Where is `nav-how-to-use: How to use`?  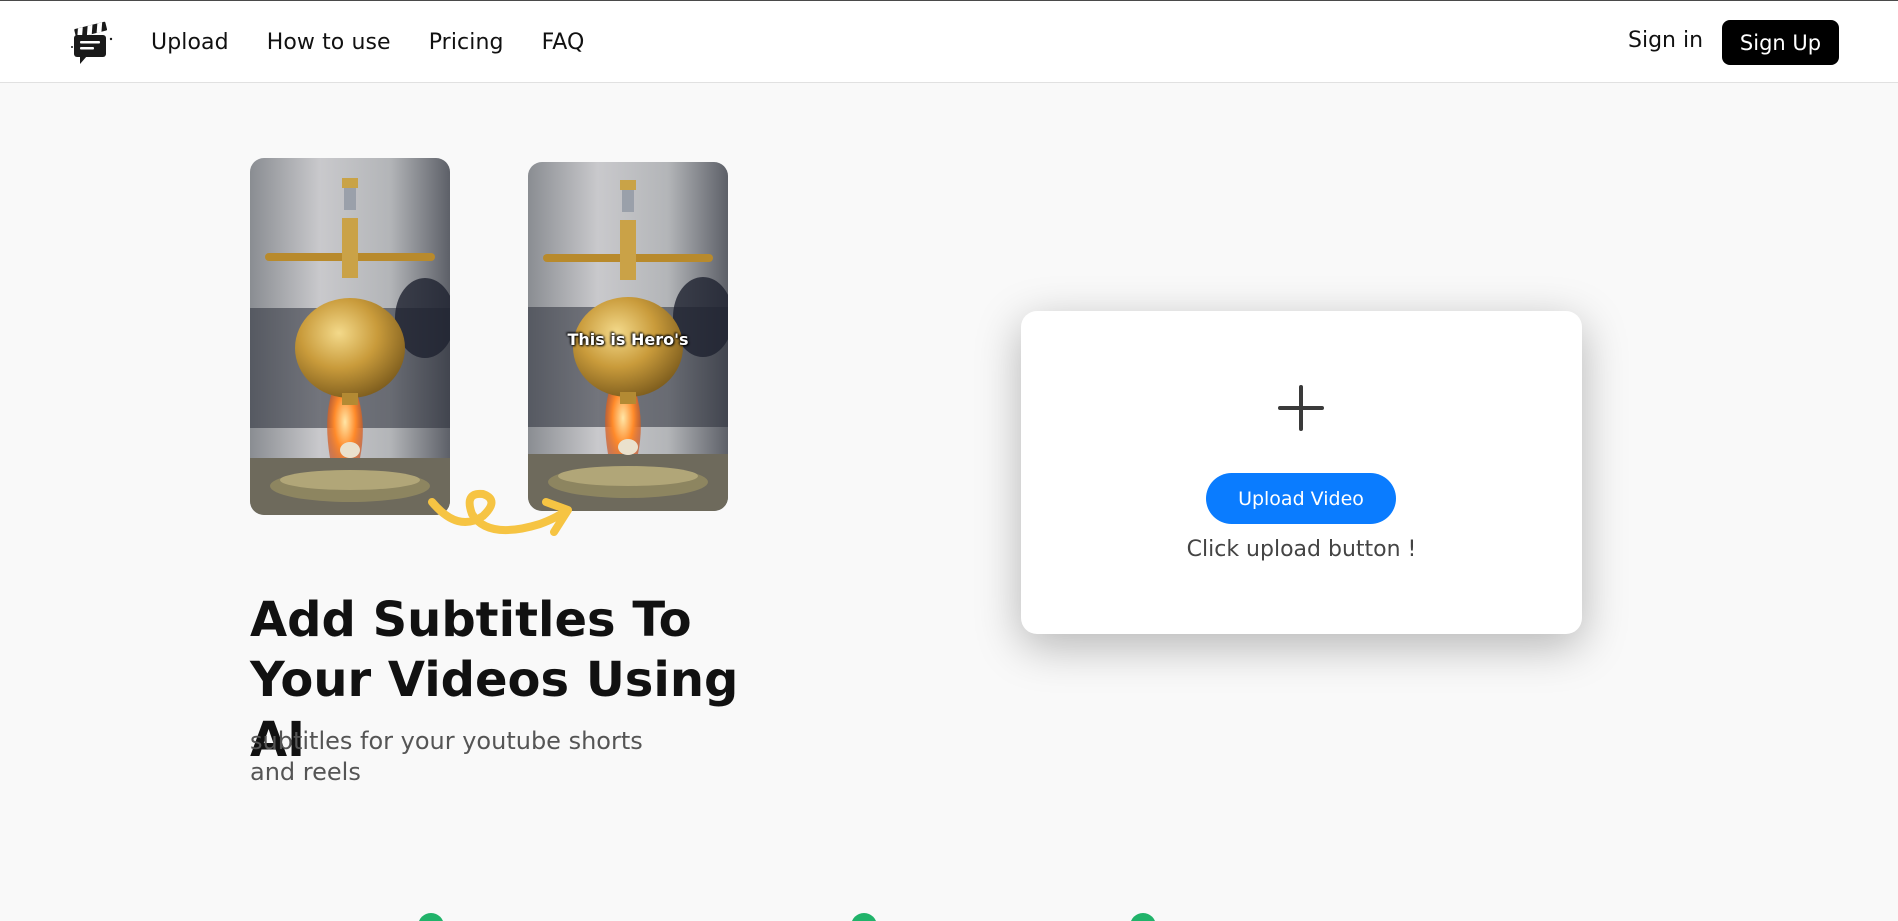
nav-how-to-use: How to use is located at coordinates (329, 42).